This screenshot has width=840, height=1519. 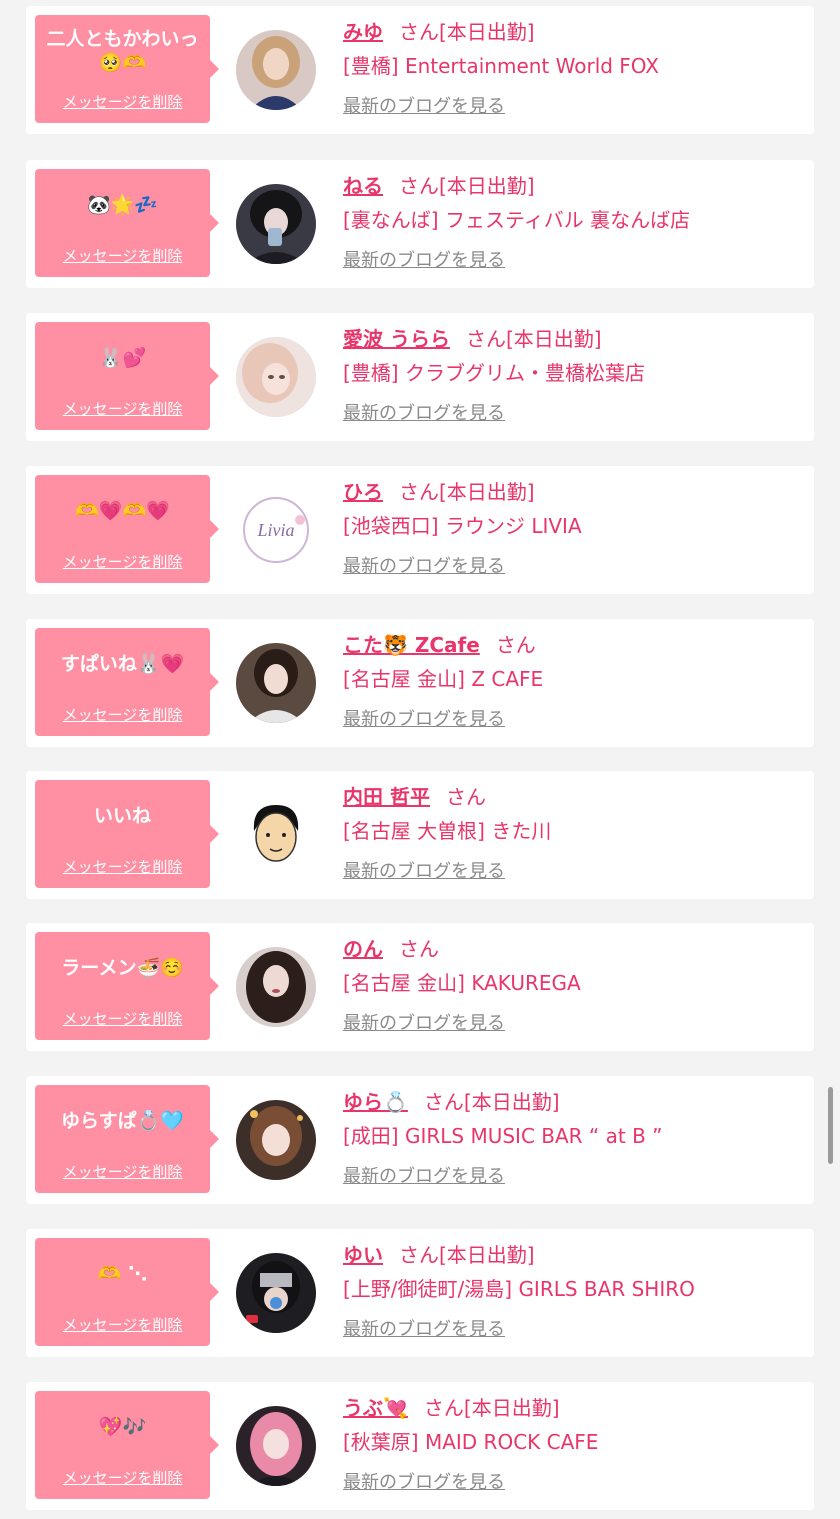 I want to click on name-line: 内田 哲平 さん, so click(x=414, y=797).